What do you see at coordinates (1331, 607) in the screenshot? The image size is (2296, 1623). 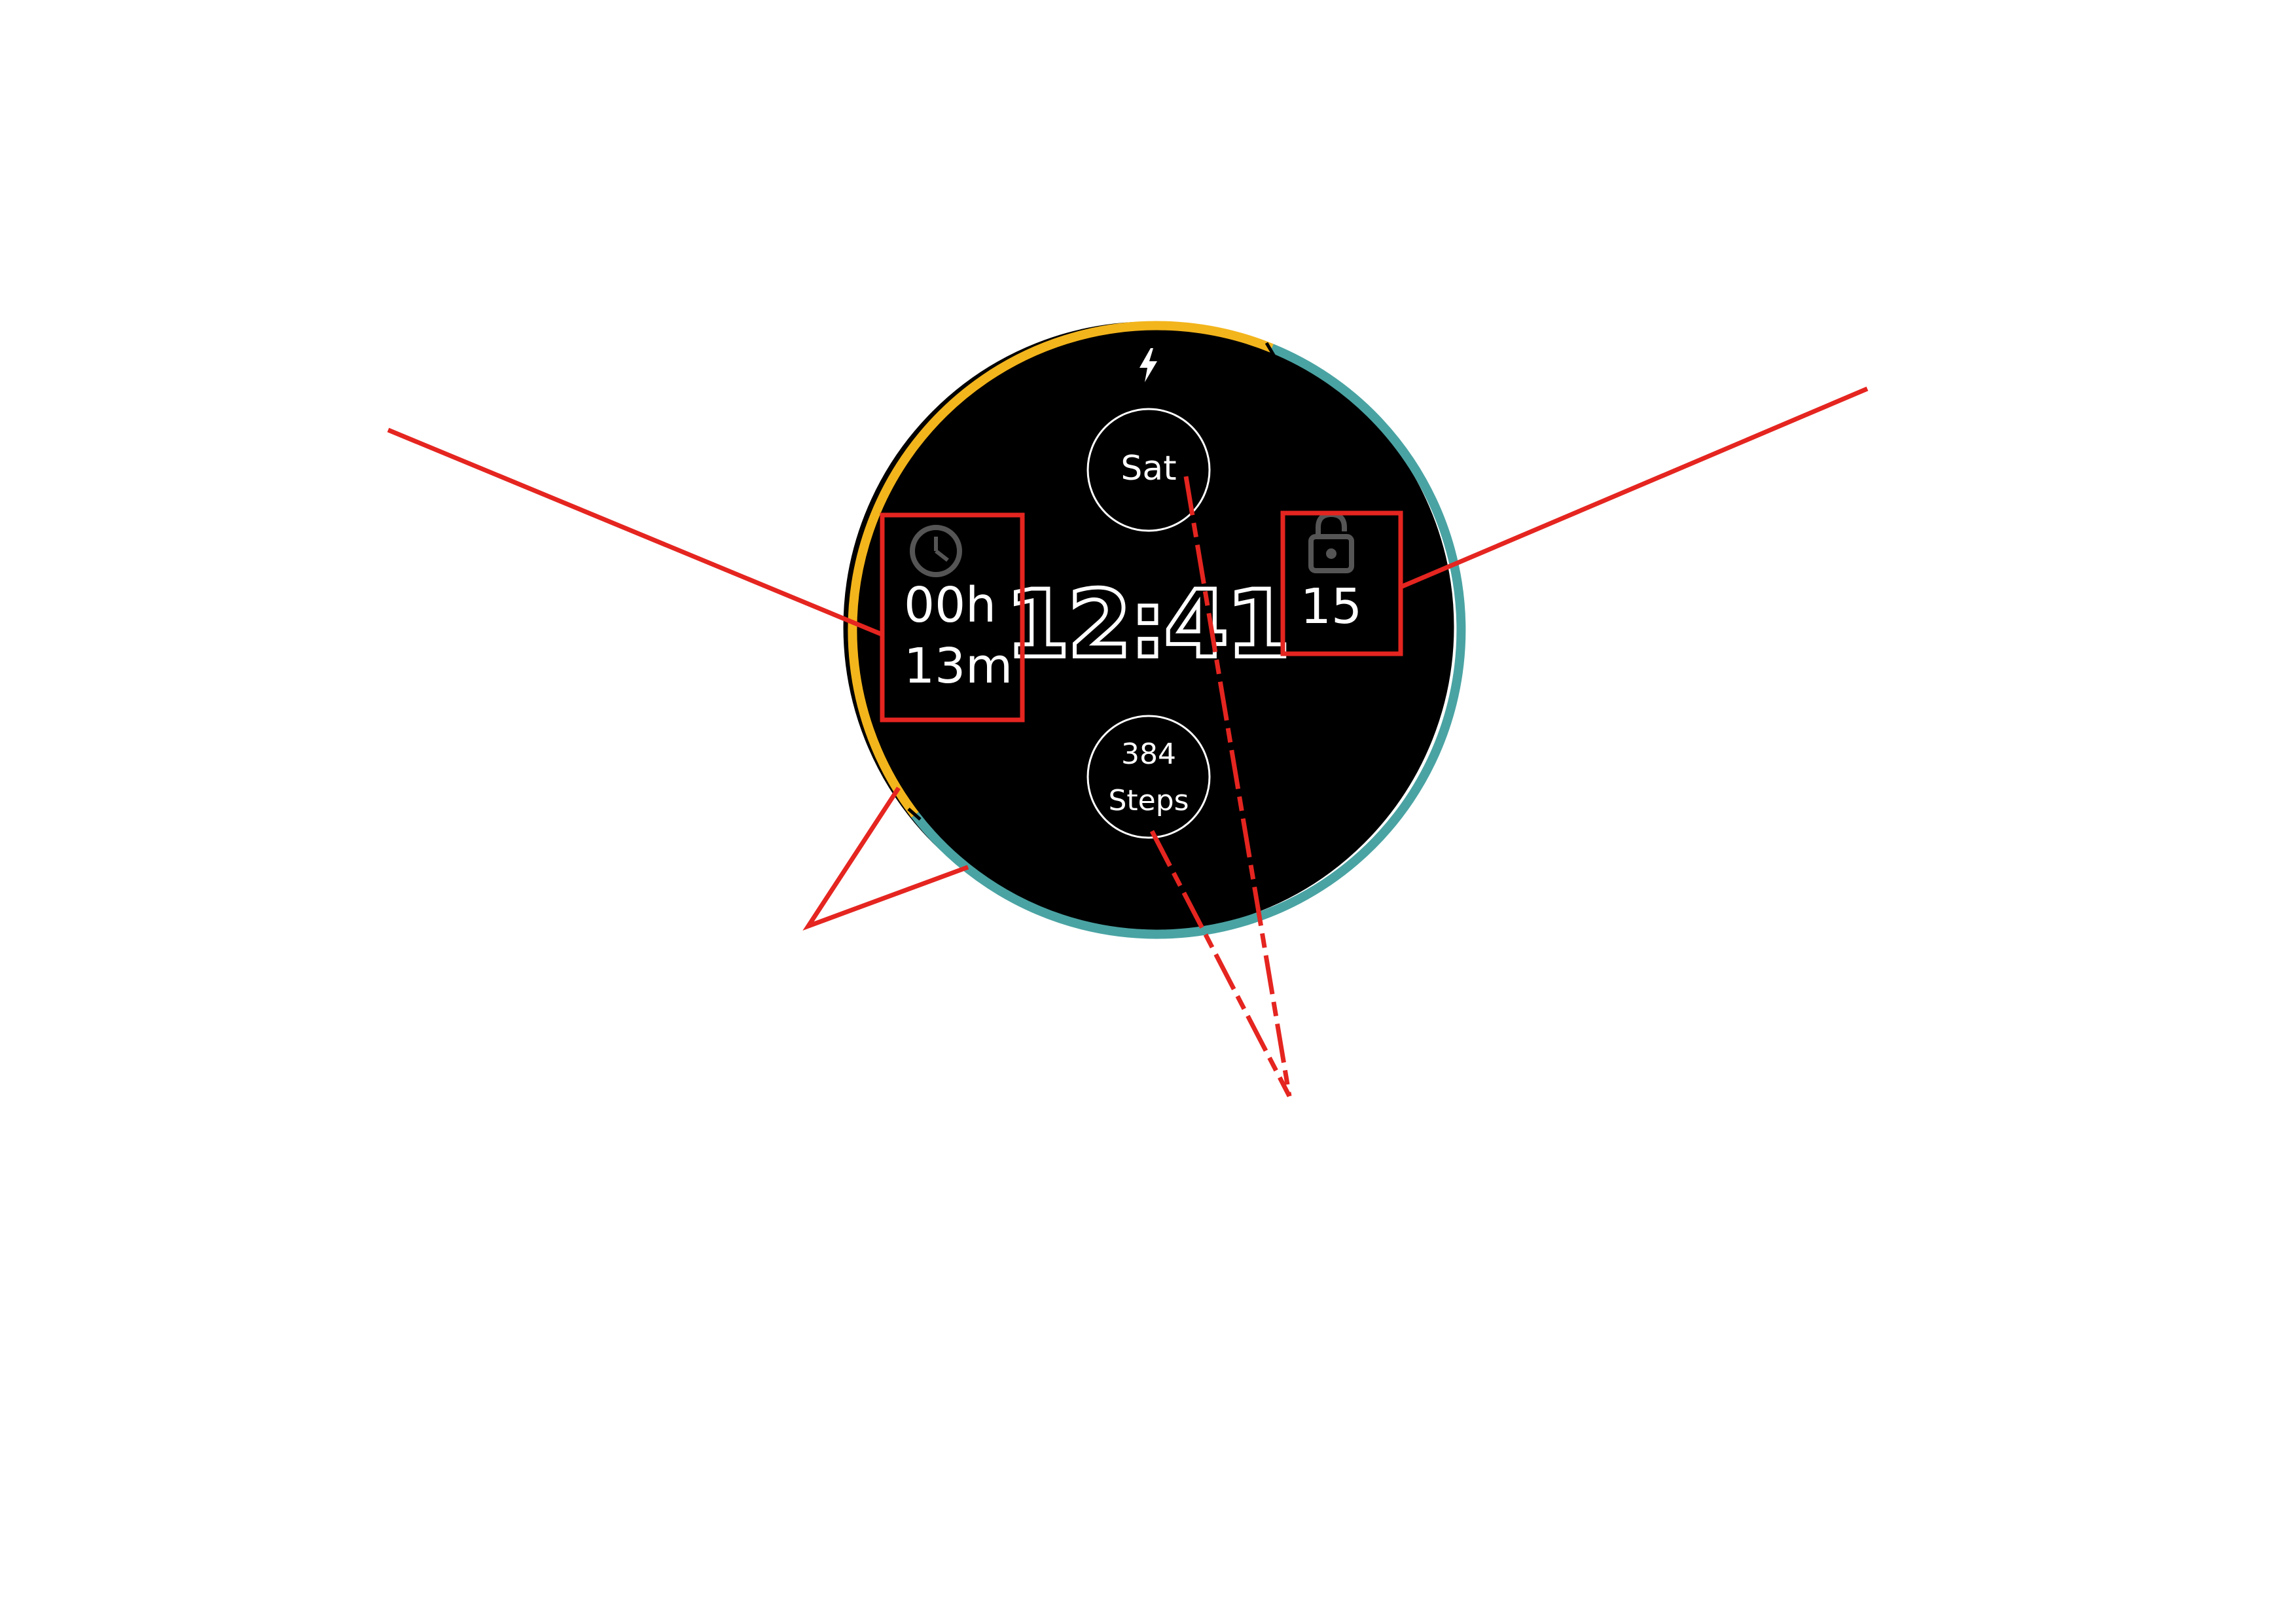 I see `unlock-value: 15` at bounding box center [1331, 607].